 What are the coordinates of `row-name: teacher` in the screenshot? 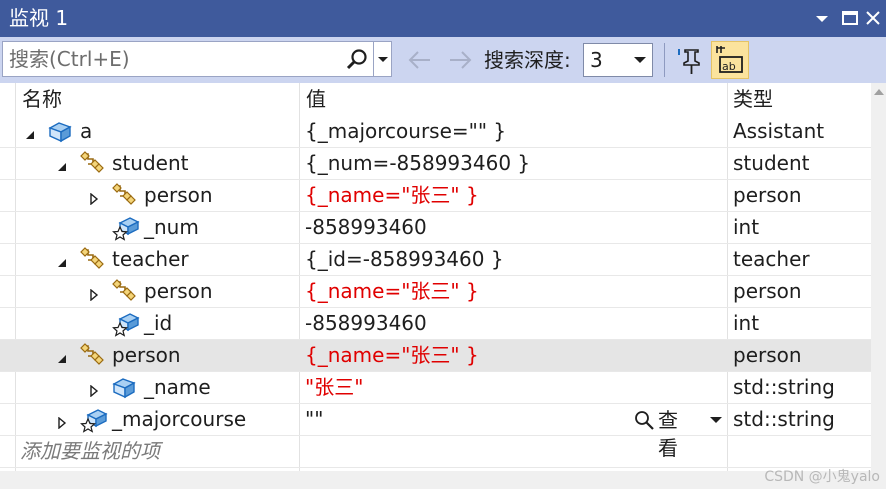 It's located at (150, 259).